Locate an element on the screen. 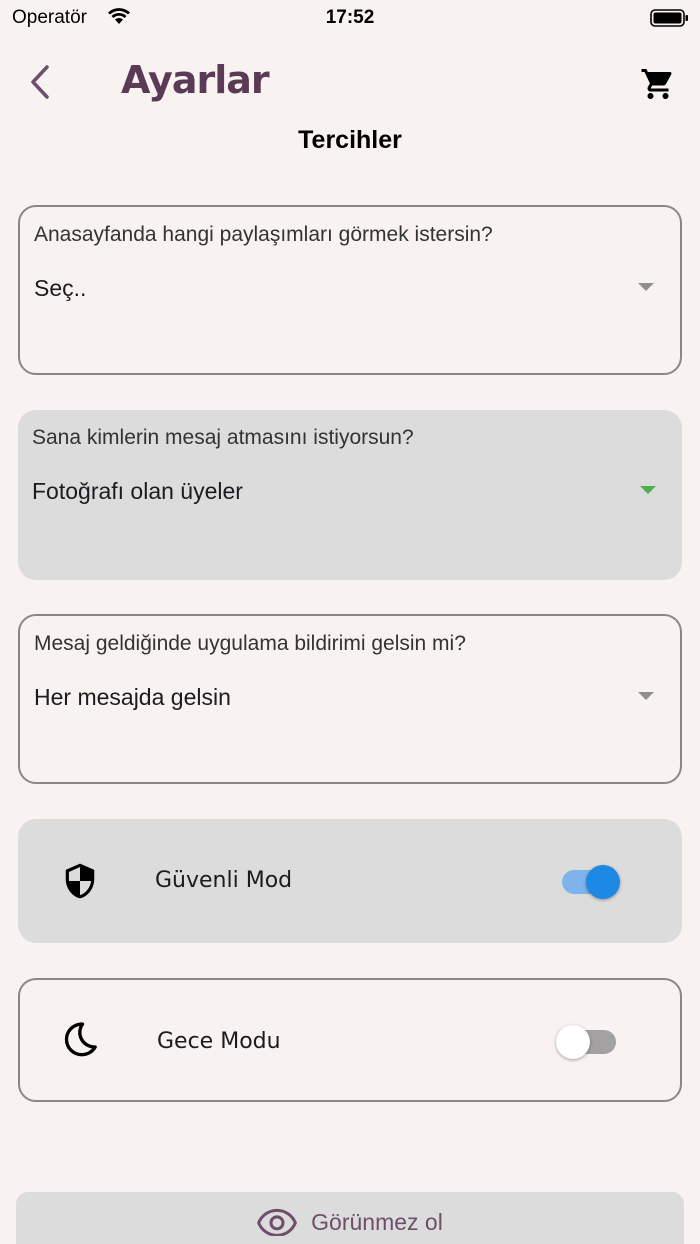  eye-icon is located at coordinates (277, 1222).